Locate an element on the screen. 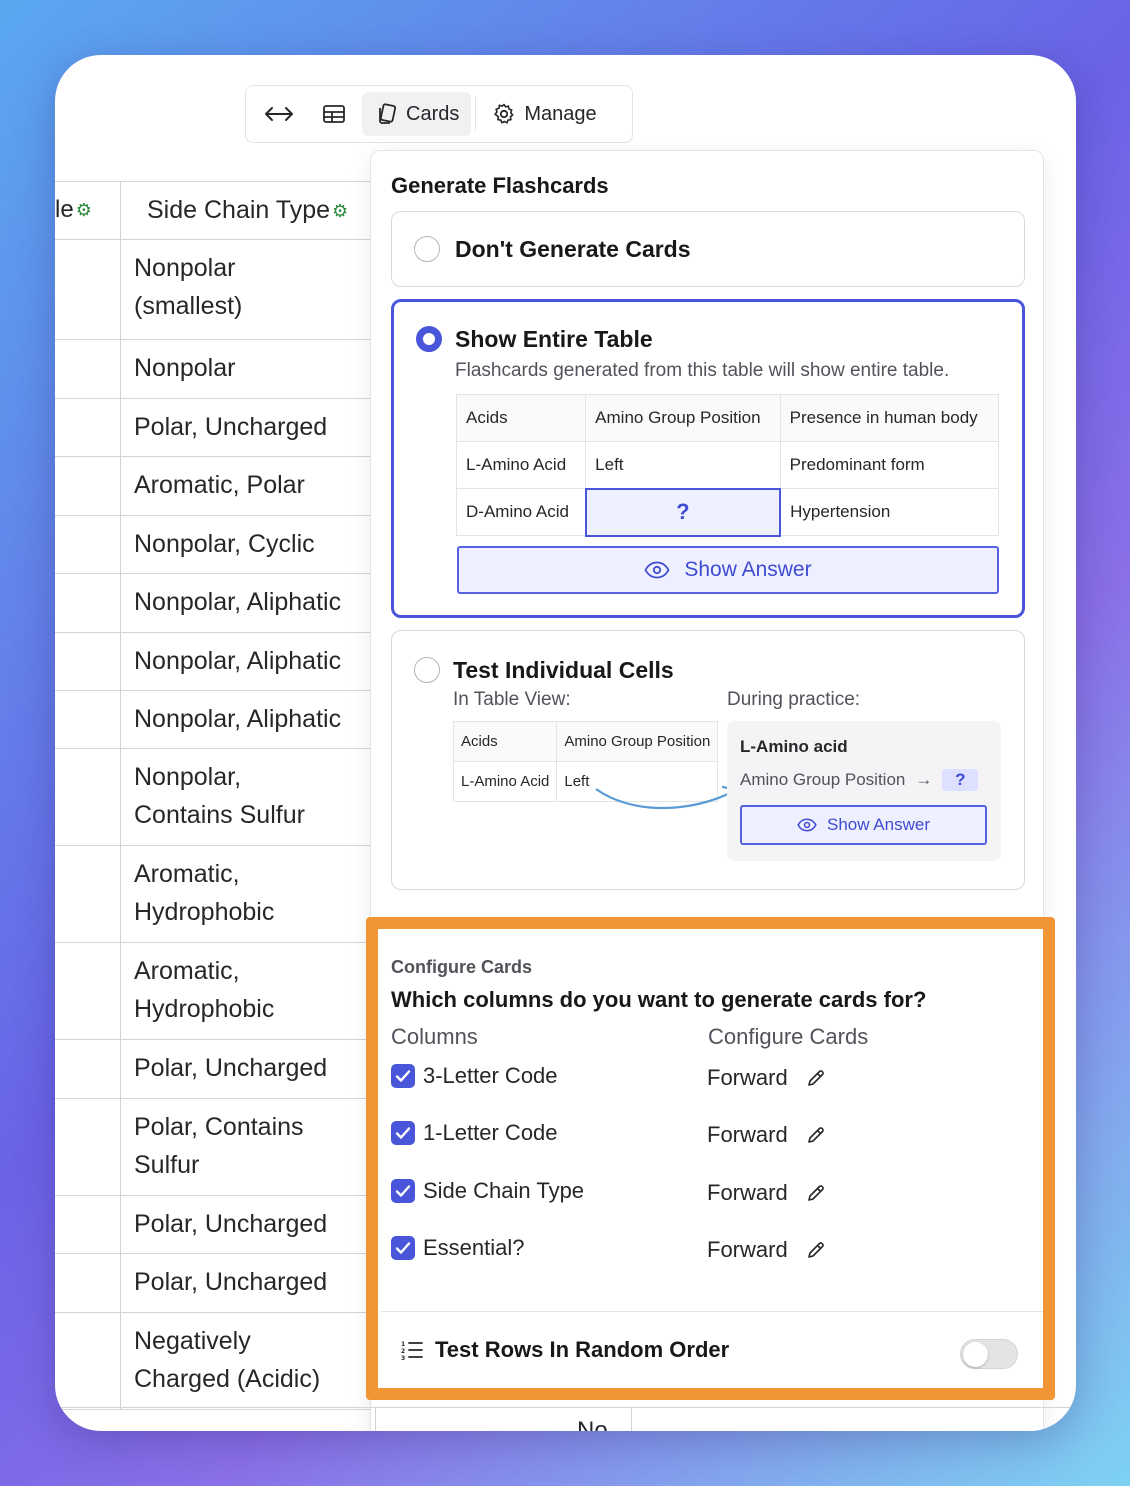 This screenshot has height=1486, width=1130. arrow-right-icon: → is located at coordinates (924, 779).